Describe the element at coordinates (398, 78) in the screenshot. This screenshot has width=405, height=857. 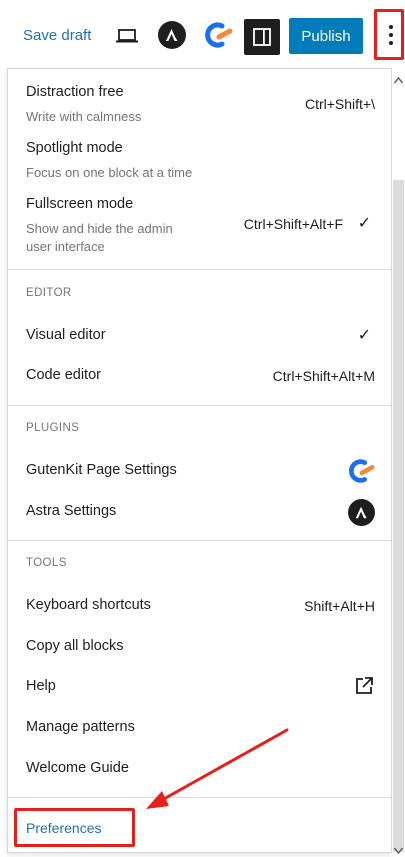
I see `scroll-up-arrow-icon` at that location.